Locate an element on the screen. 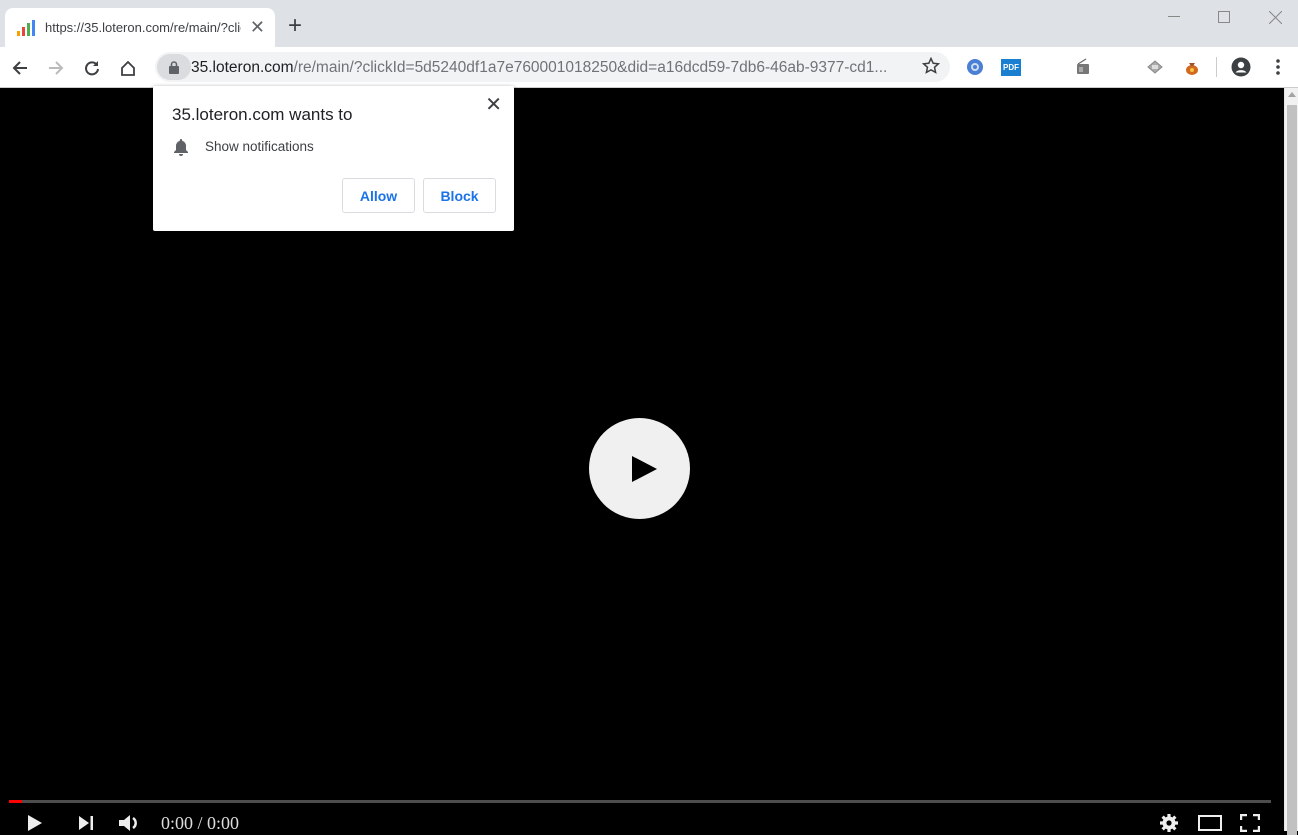  progress-played is located at coordinates (15, 801).